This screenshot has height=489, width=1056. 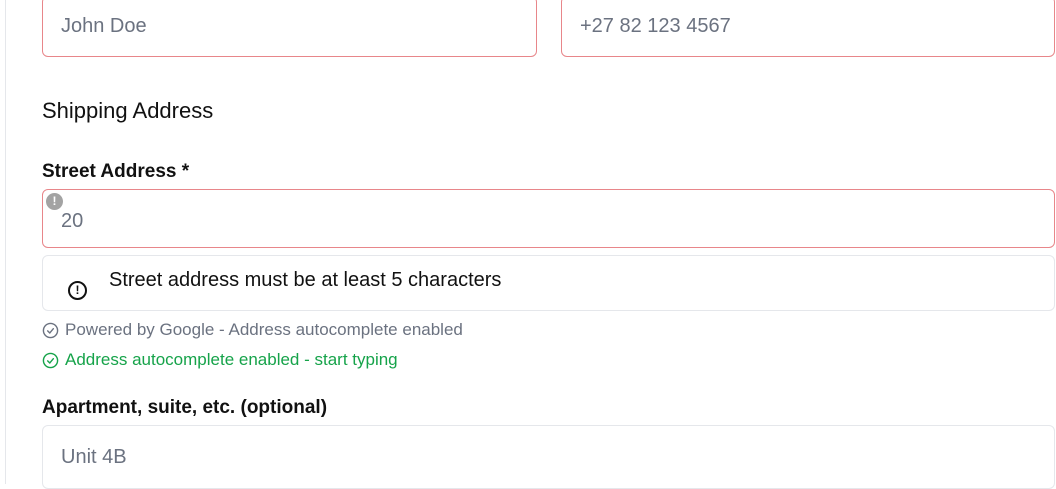 I want to click on field-warning-icon: !, so click(x=54, y=201).